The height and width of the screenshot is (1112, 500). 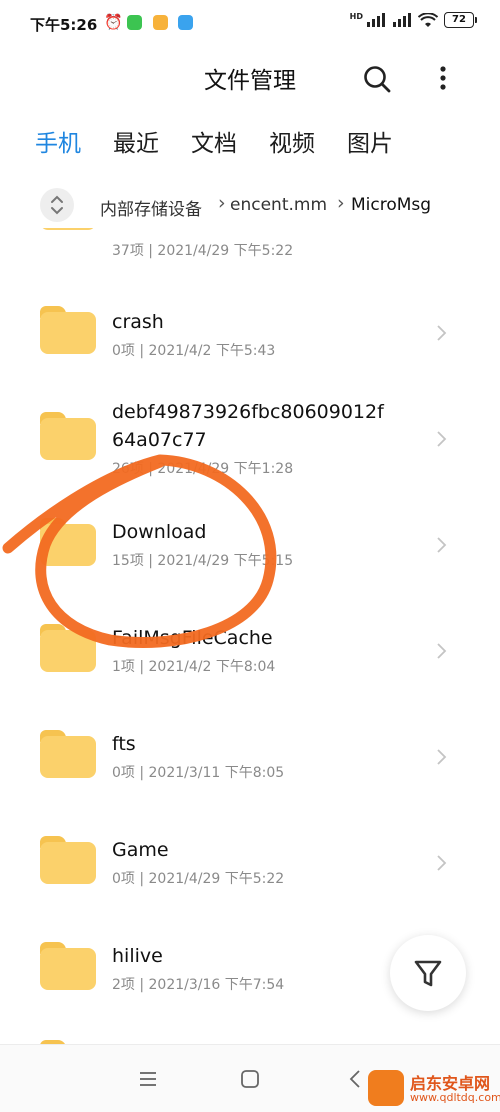 What do you see at coordinates (203, 561) in the screenshot?
I see `folder-meta: 15项 | 2021/4/29 下午5:15` at bounding box center [203, 561].